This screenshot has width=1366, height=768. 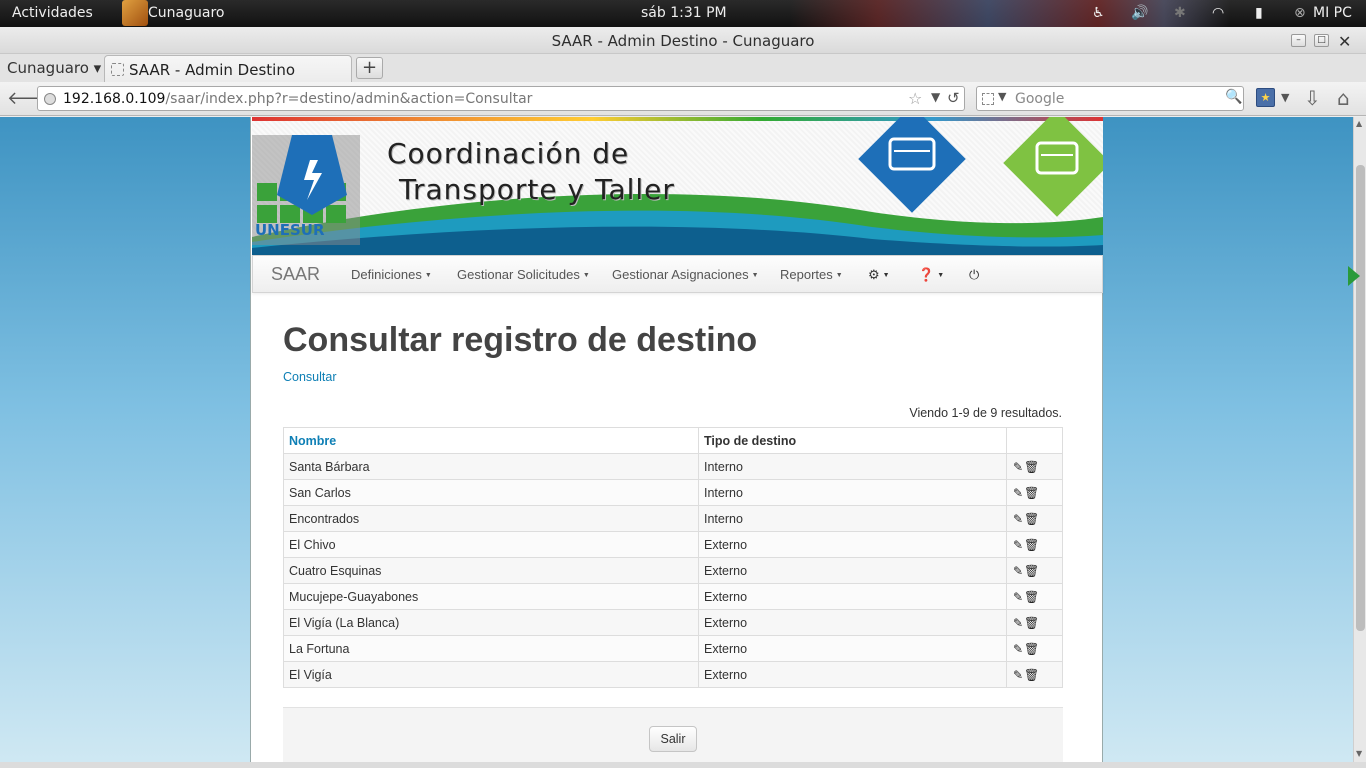 I want to click on cell-nombre: Cuatro Esquinas, so click(x=491, y=570).